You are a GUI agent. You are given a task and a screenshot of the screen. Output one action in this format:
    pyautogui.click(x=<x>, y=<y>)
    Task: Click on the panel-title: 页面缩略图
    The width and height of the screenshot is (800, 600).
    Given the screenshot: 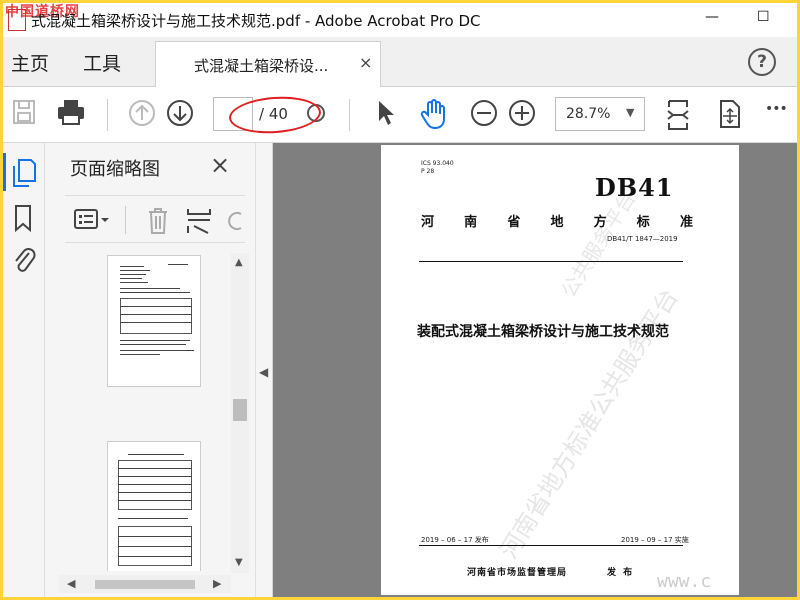 What is the action you would take?
    pyautogui.click(x=115, y=169)
    